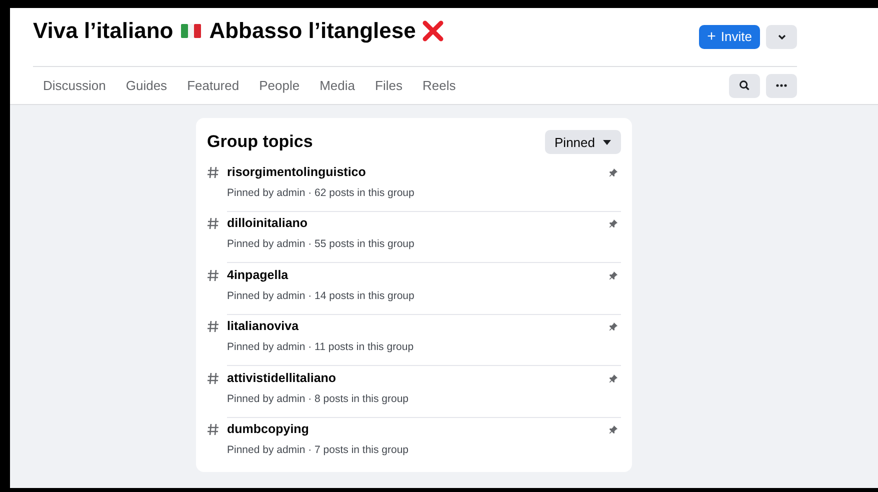  I want to click on topic-name: dilloinitaliano, so click(424, 223).